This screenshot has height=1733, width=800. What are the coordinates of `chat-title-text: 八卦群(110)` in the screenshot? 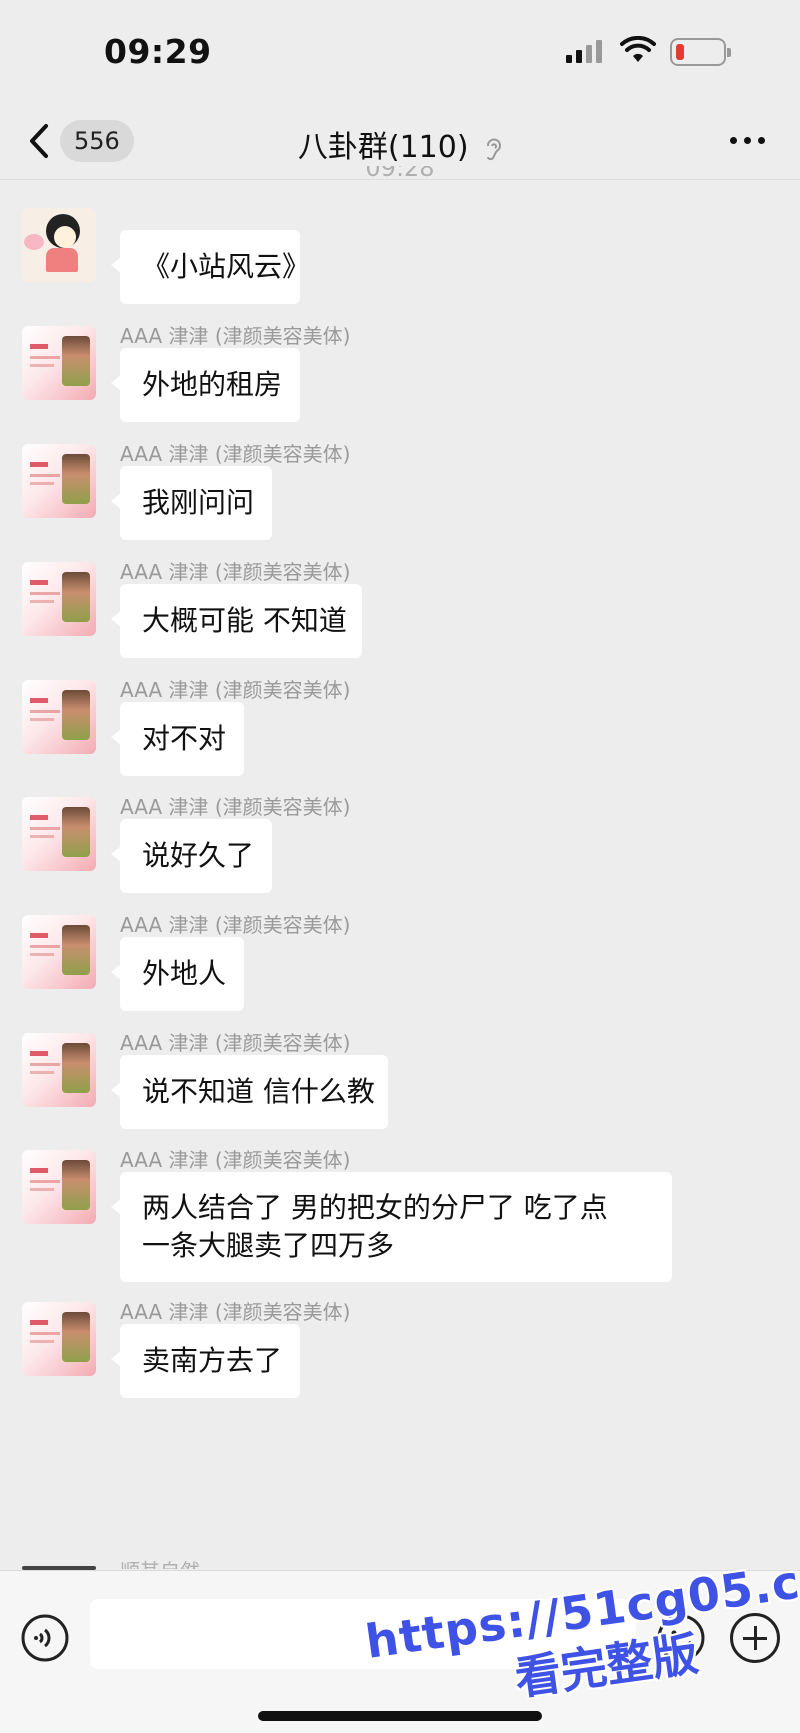 It's located at (383, 147).